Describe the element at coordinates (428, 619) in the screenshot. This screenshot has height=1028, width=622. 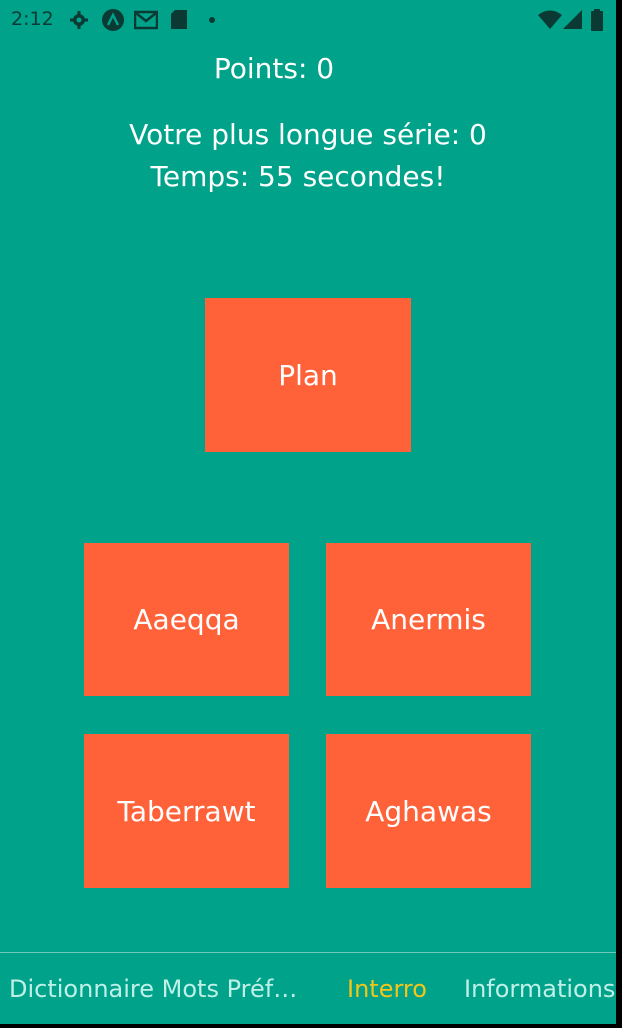
I see `answer-button-2: Anermis` at that location.